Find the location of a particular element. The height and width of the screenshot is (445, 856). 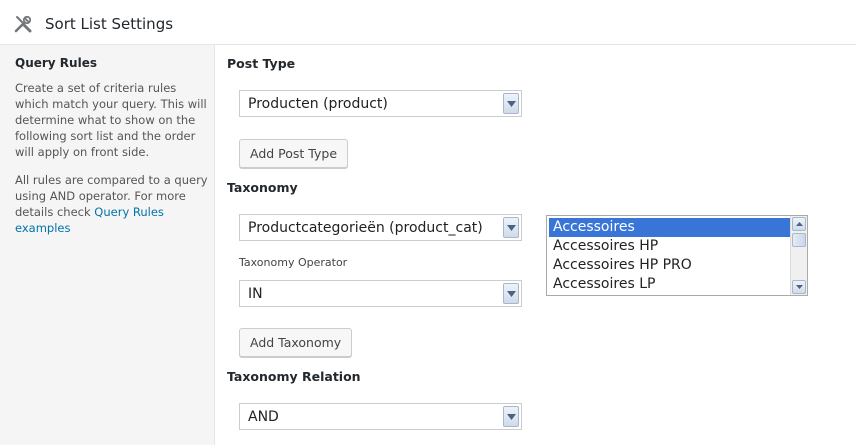

post-type-select: Producten (product) is located at coordinates (380, 103).